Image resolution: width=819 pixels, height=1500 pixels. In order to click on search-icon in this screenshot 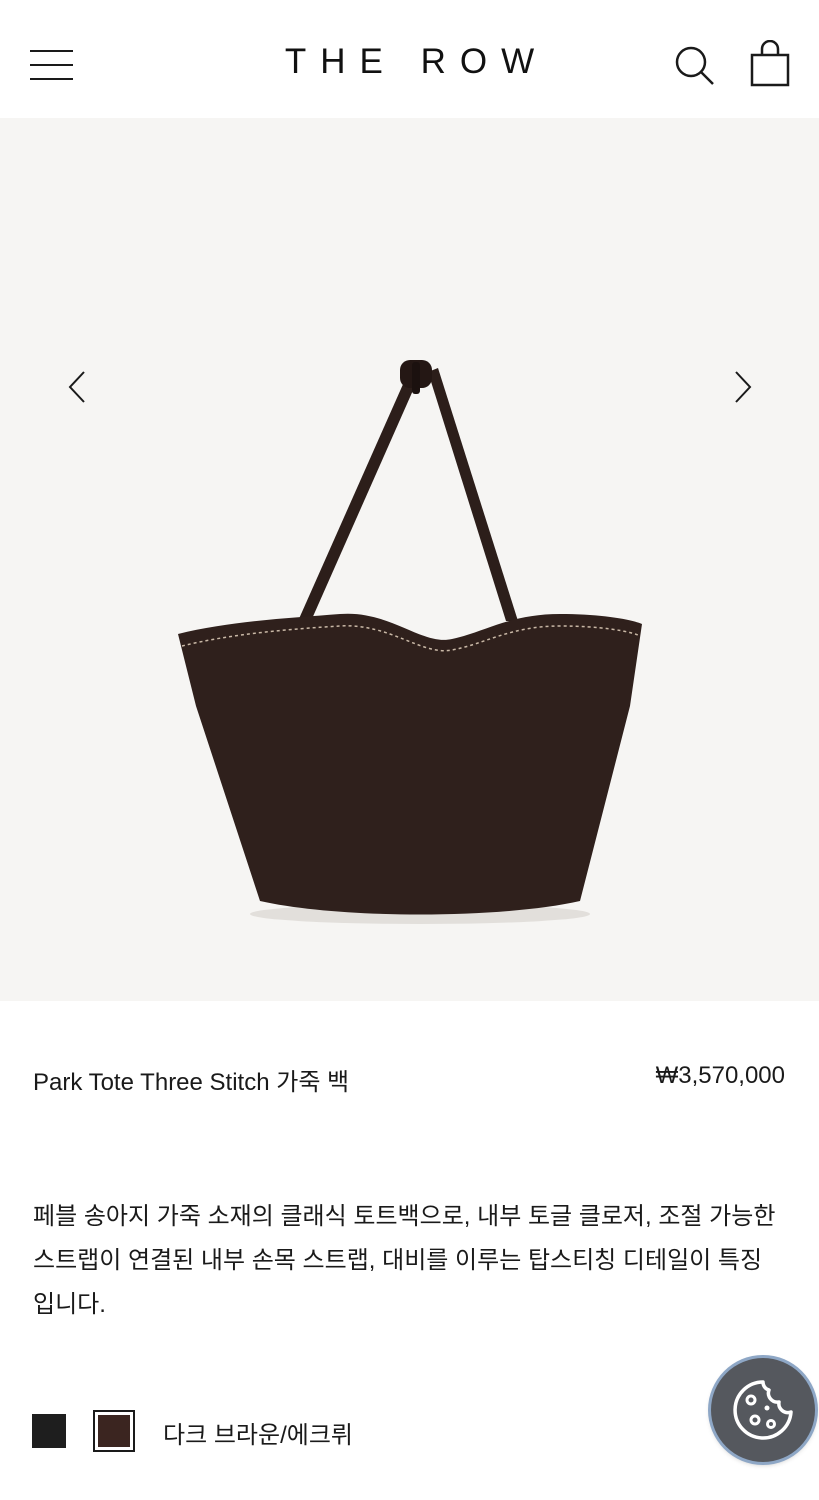, I will do `click(695, 66)`.